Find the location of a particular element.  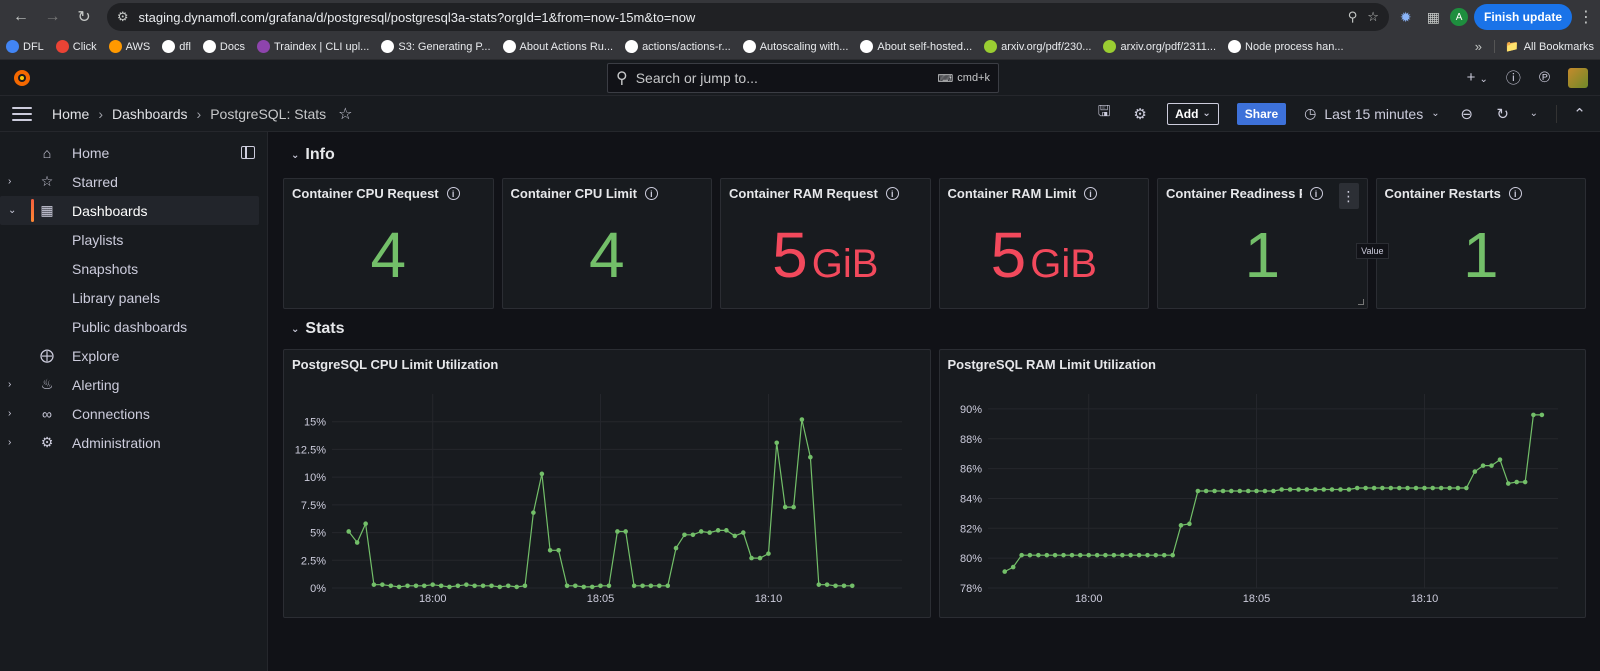

all-bookmarks: 📁 All Bookmarks is located at coordinates (1544, 46).